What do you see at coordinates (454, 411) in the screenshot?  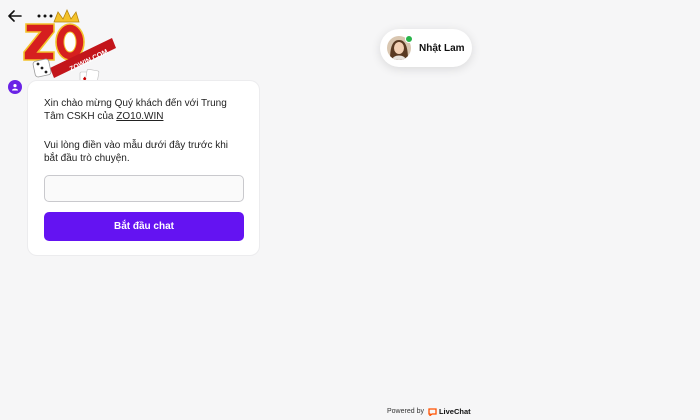 I see `livechat-brand-label: LiveChat` at bounding box center [454, 411].